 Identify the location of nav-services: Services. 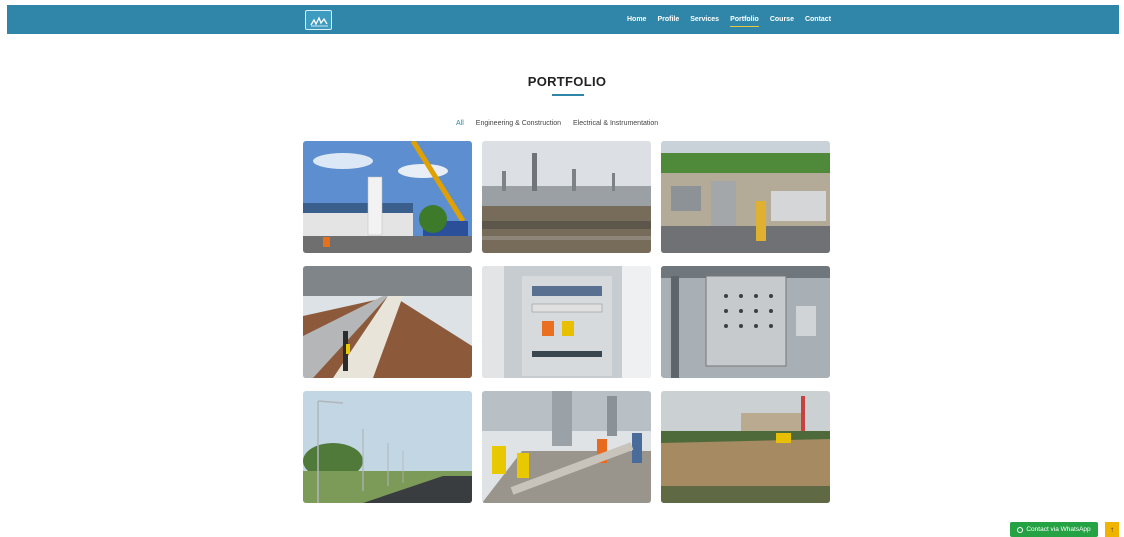
(704, 19).